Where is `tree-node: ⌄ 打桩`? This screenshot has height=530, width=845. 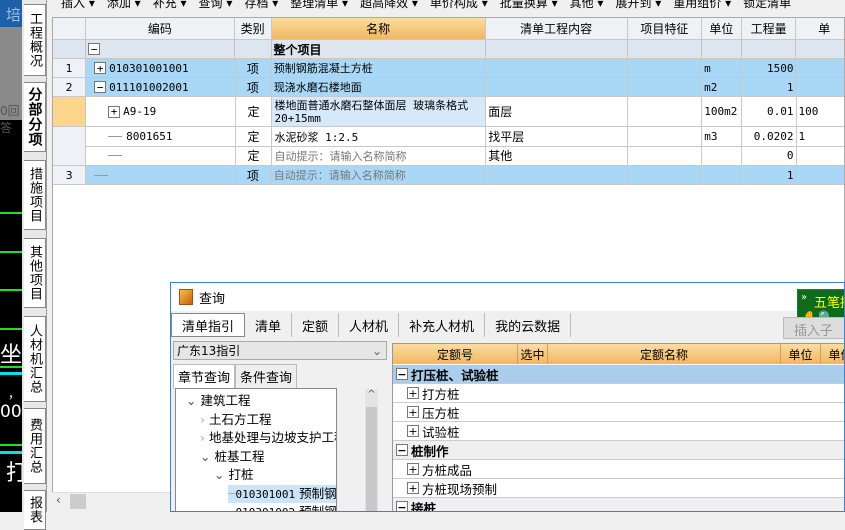 tree-node: ⌄ 打桩 is located at coordinates (233, 475).